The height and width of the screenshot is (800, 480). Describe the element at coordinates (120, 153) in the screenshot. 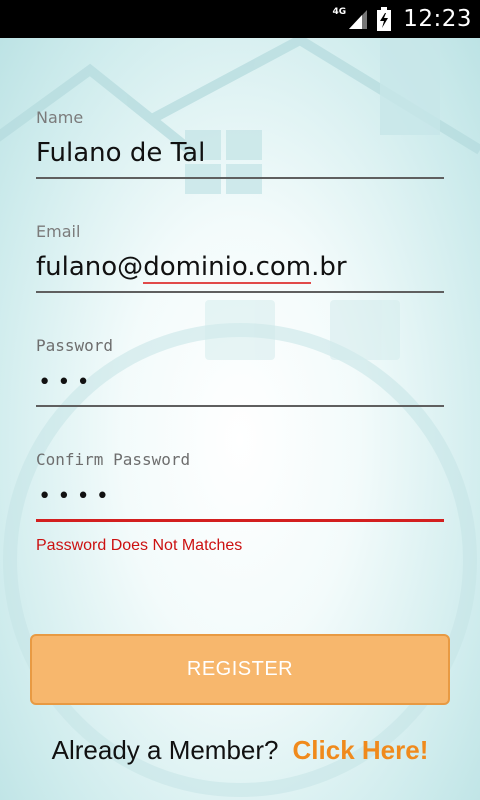

I see `name-input: Fulano de Tal` at that location.